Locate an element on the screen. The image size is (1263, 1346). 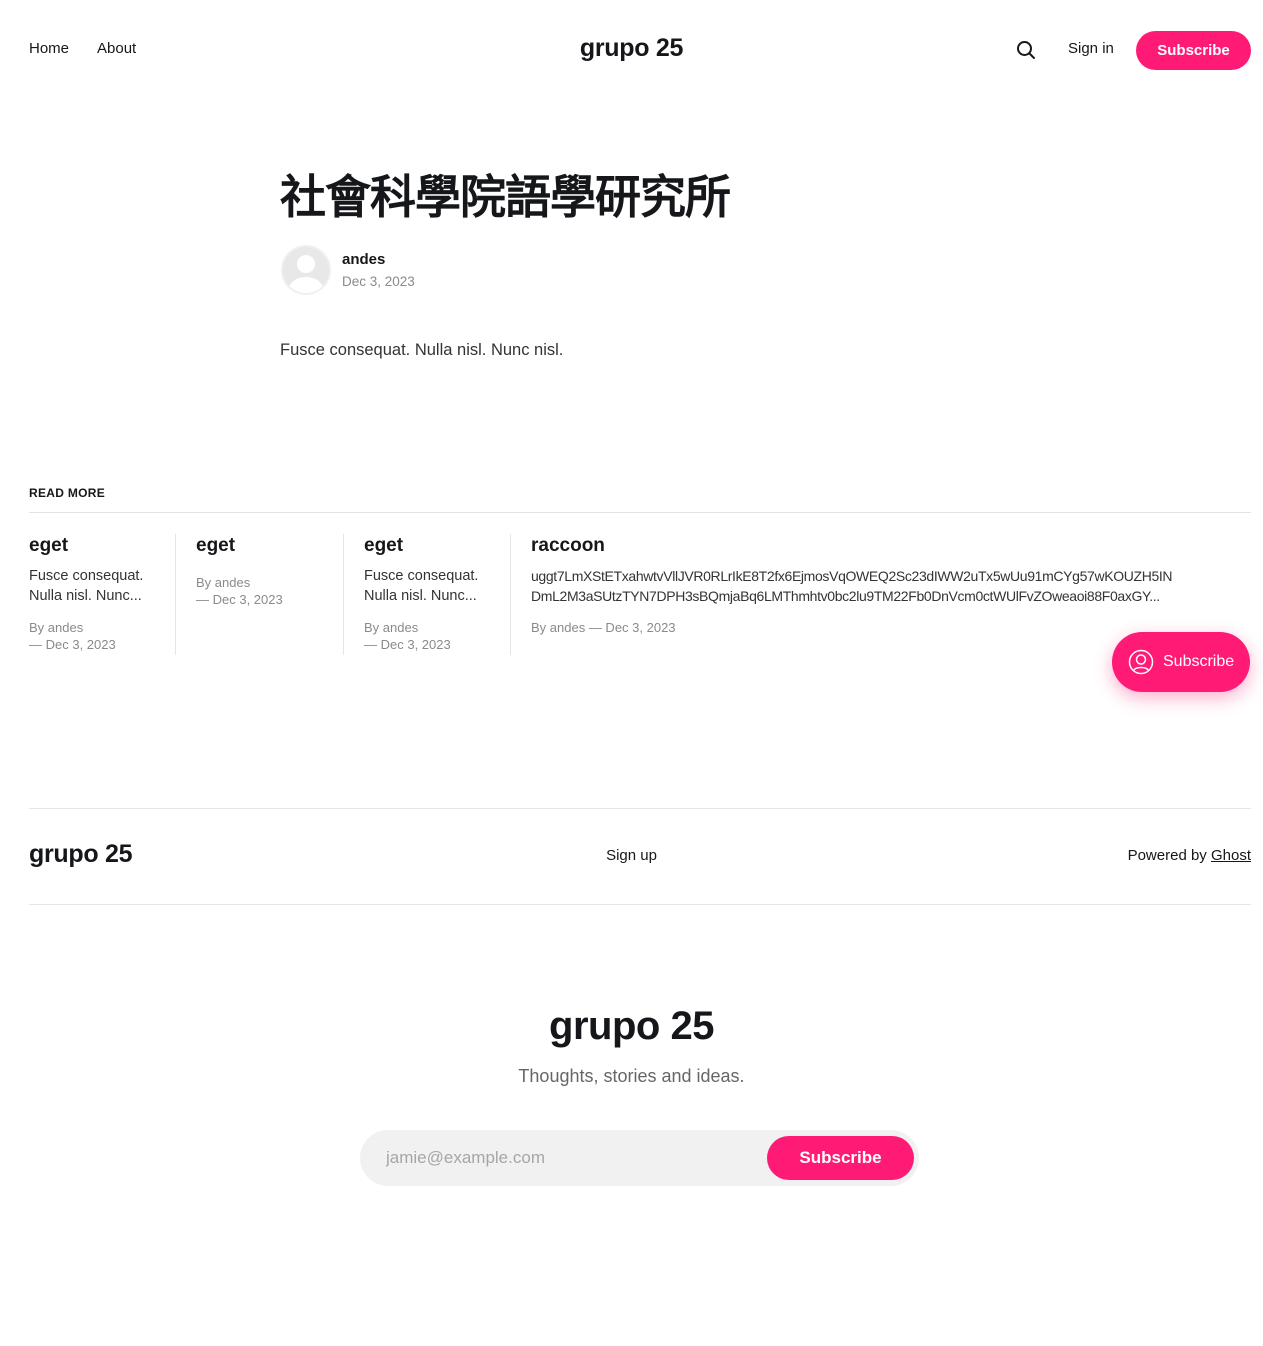
site-title: grupo 25 is located at coordinates (631, 48).